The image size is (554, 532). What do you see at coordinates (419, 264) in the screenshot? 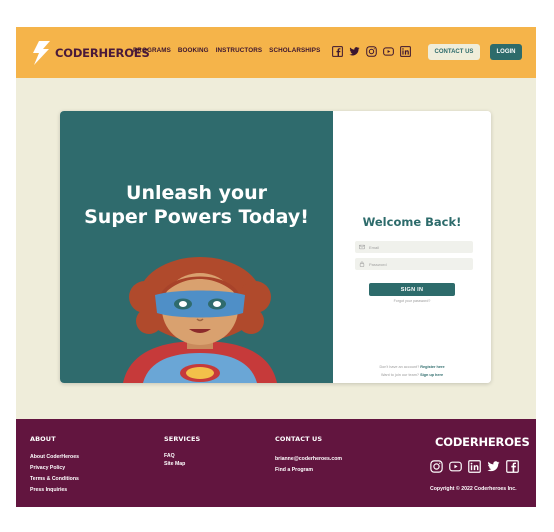
I see `password-input` at bounding box center [419, 264].